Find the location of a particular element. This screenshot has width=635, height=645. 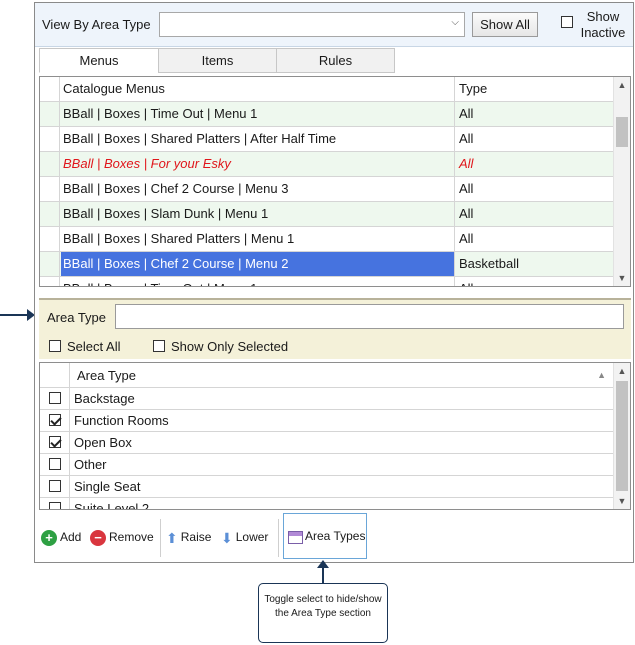

area-type-name: Open Box is located at coordinates (101, 442).